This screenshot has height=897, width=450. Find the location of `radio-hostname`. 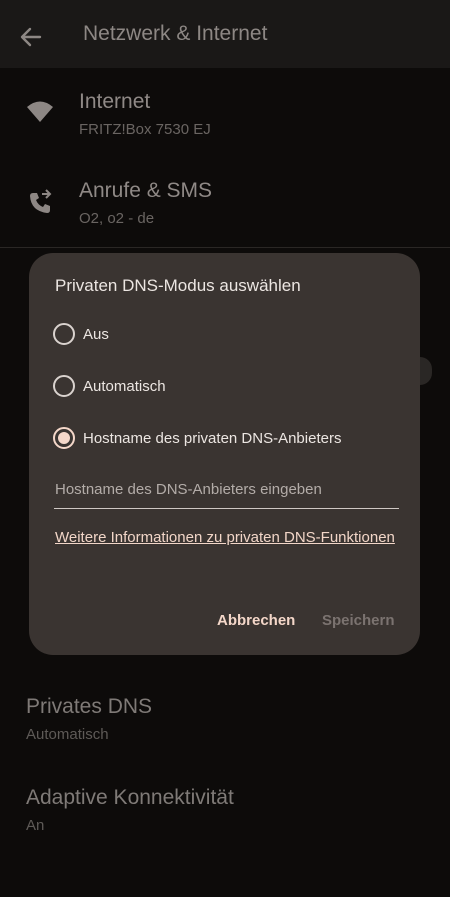

radio-hostname is located at coordinates (64, 438).